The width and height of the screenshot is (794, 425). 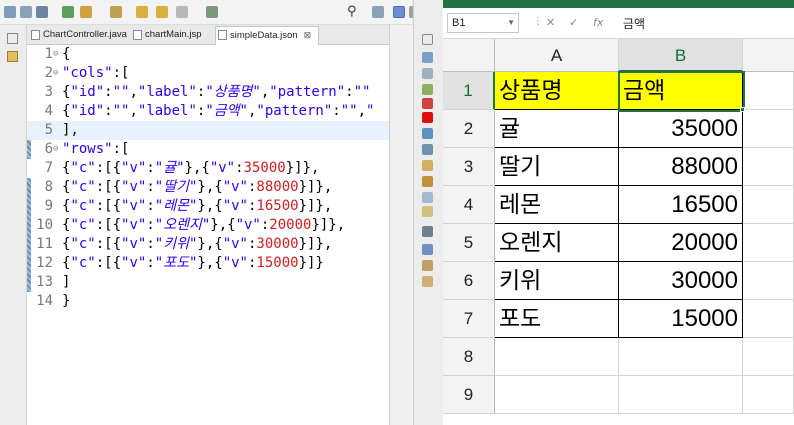 I want to click on nav-icon, so click(x=182, y=12).